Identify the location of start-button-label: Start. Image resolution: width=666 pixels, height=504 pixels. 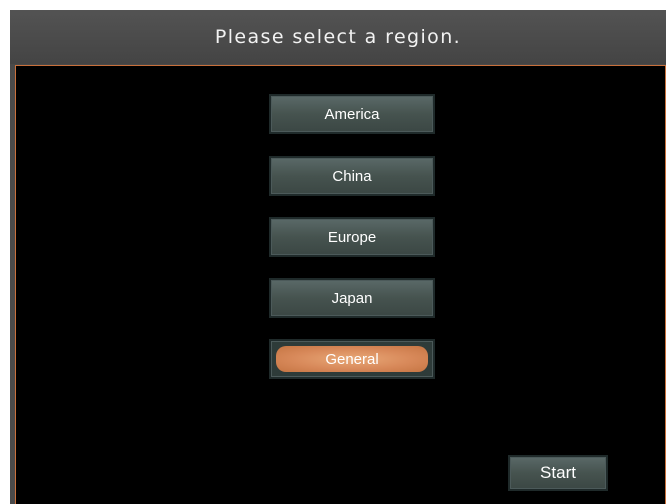
(558, 472).